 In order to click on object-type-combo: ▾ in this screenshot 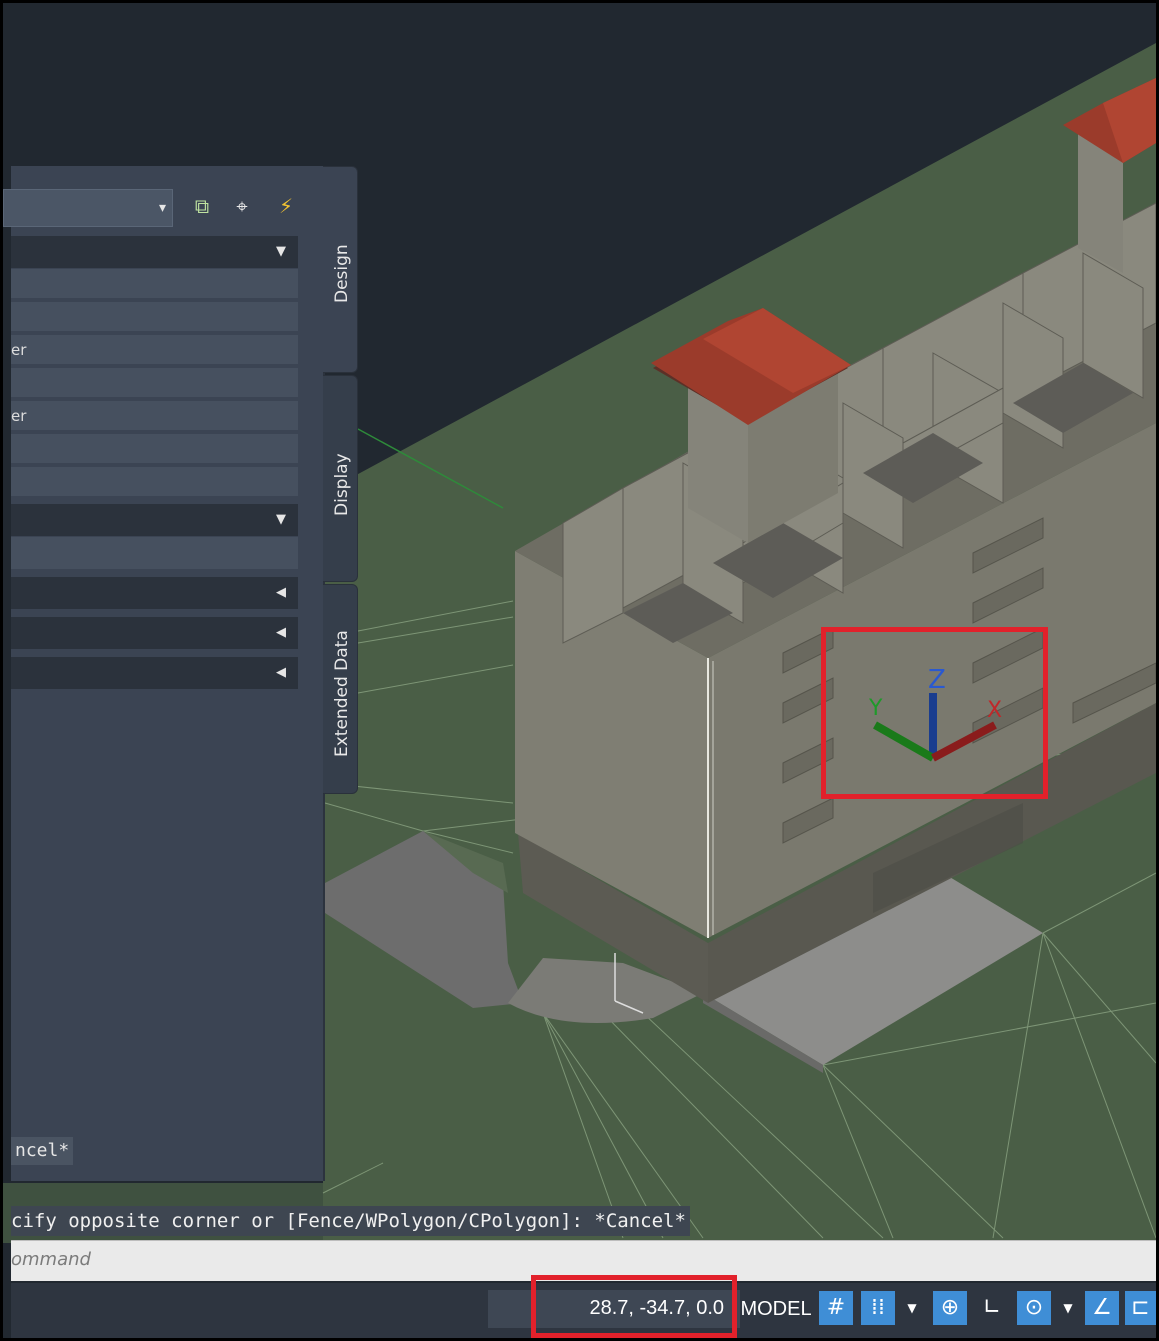, I will do `click(88, 208)`.